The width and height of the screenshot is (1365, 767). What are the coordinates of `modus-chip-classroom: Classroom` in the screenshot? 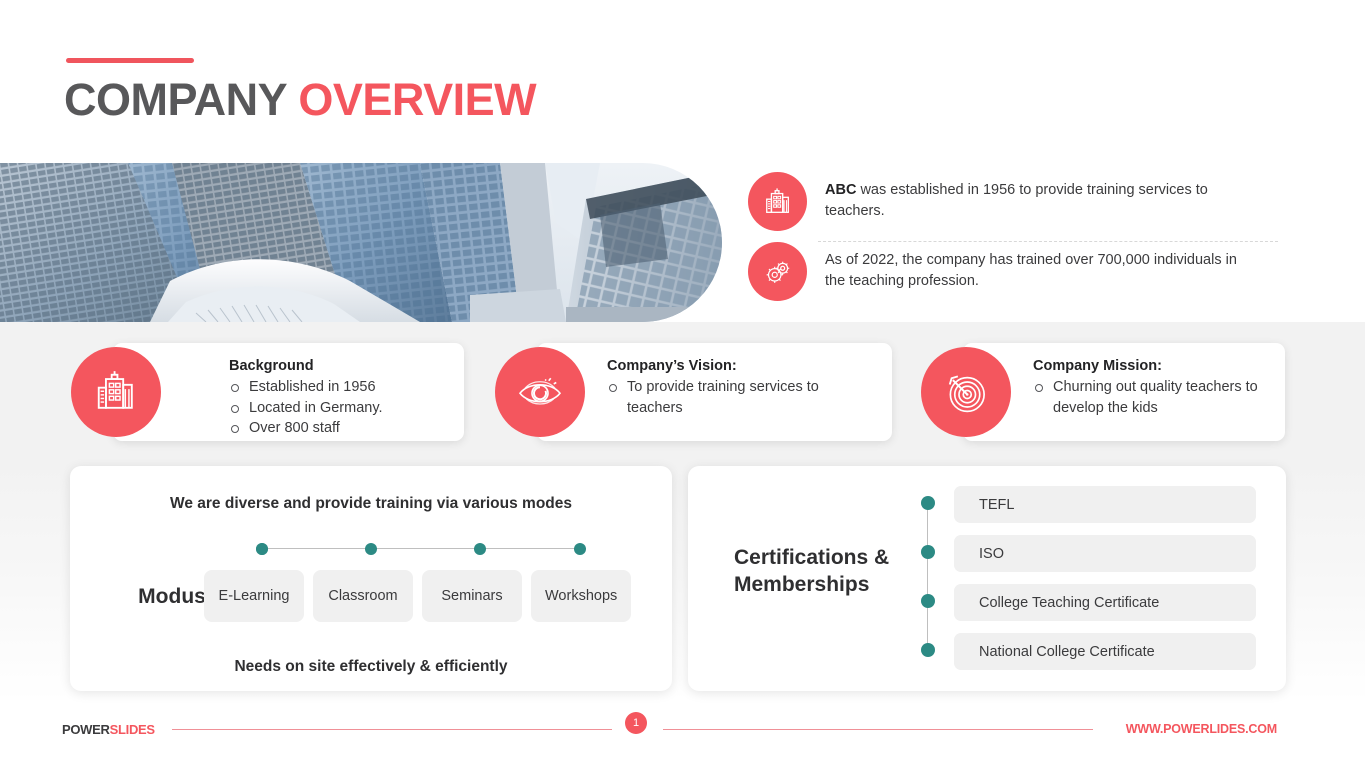 It's located at (363, 596).